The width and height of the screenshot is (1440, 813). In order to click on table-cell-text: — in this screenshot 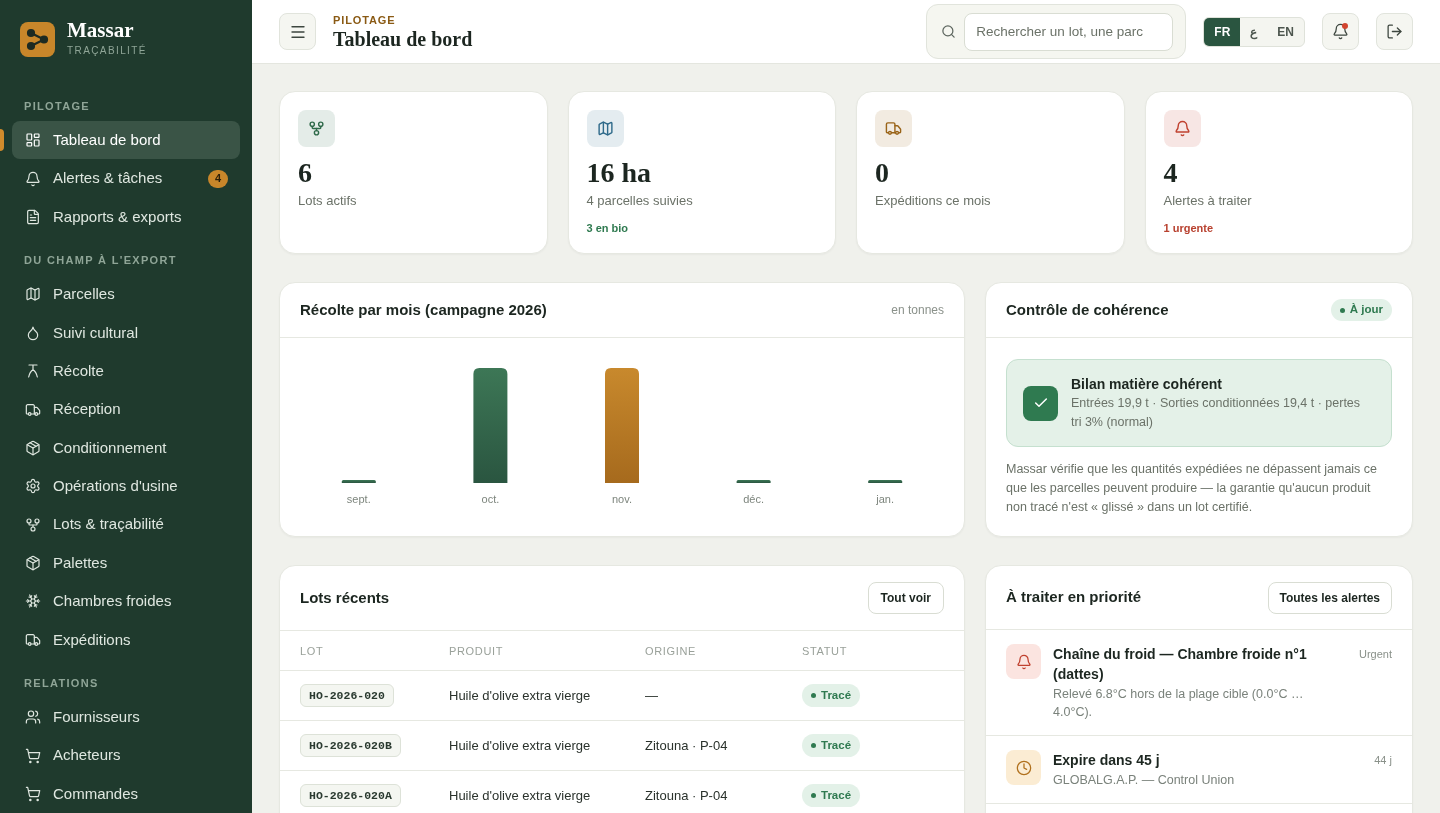, I will do `click(652, 695)`.